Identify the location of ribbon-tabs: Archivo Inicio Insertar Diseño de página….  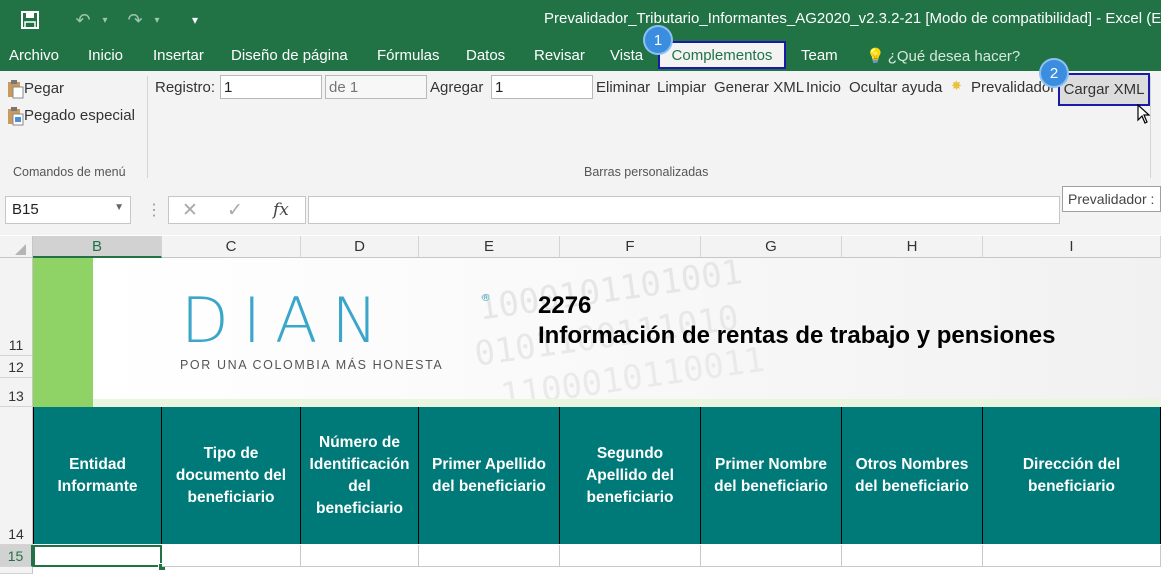
(580, 55).